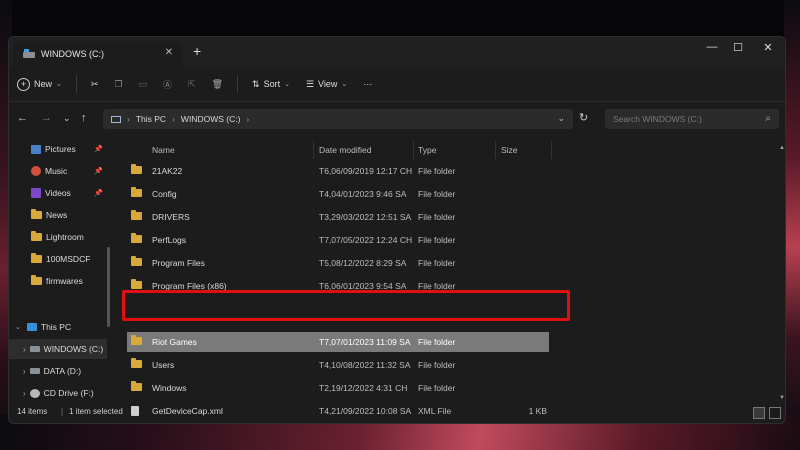 The image size is (800, 450). I want to click on copy-button: ❐, so click(118, 84).